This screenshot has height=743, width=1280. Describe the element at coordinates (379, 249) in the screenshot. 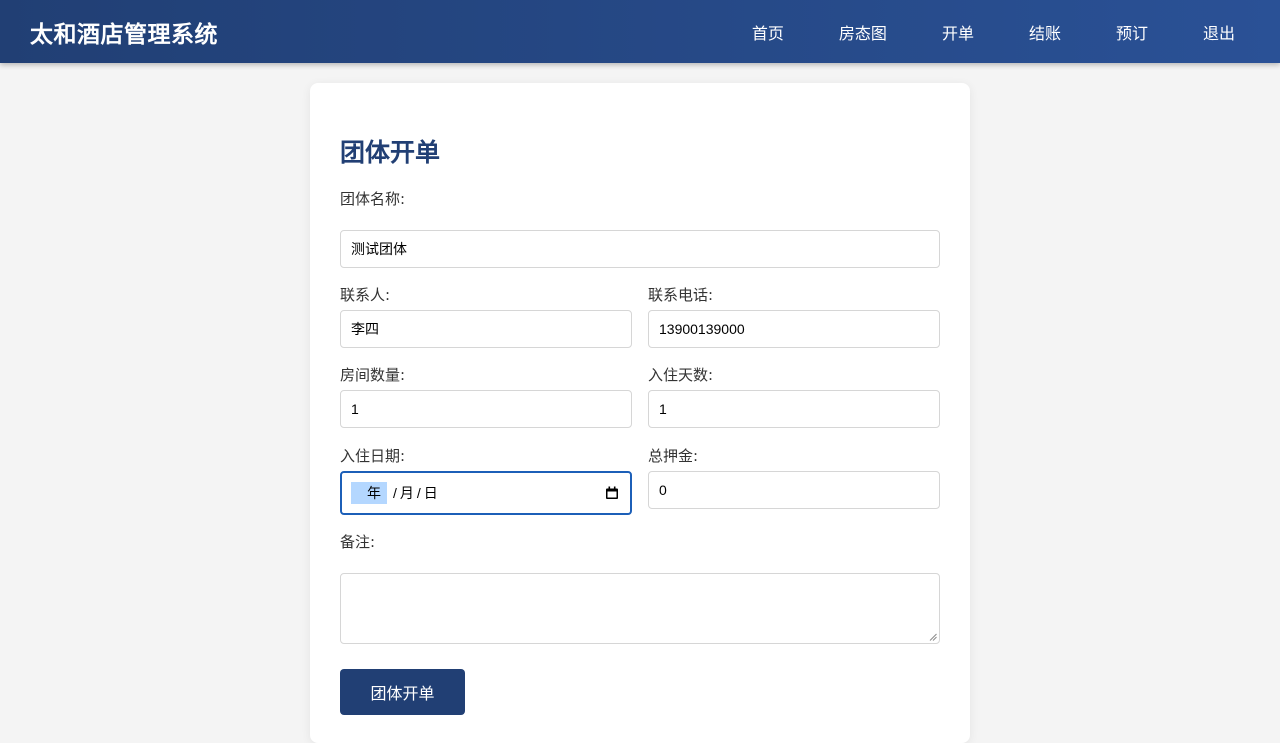

I see `group-name-value: 测试团体` at that location.